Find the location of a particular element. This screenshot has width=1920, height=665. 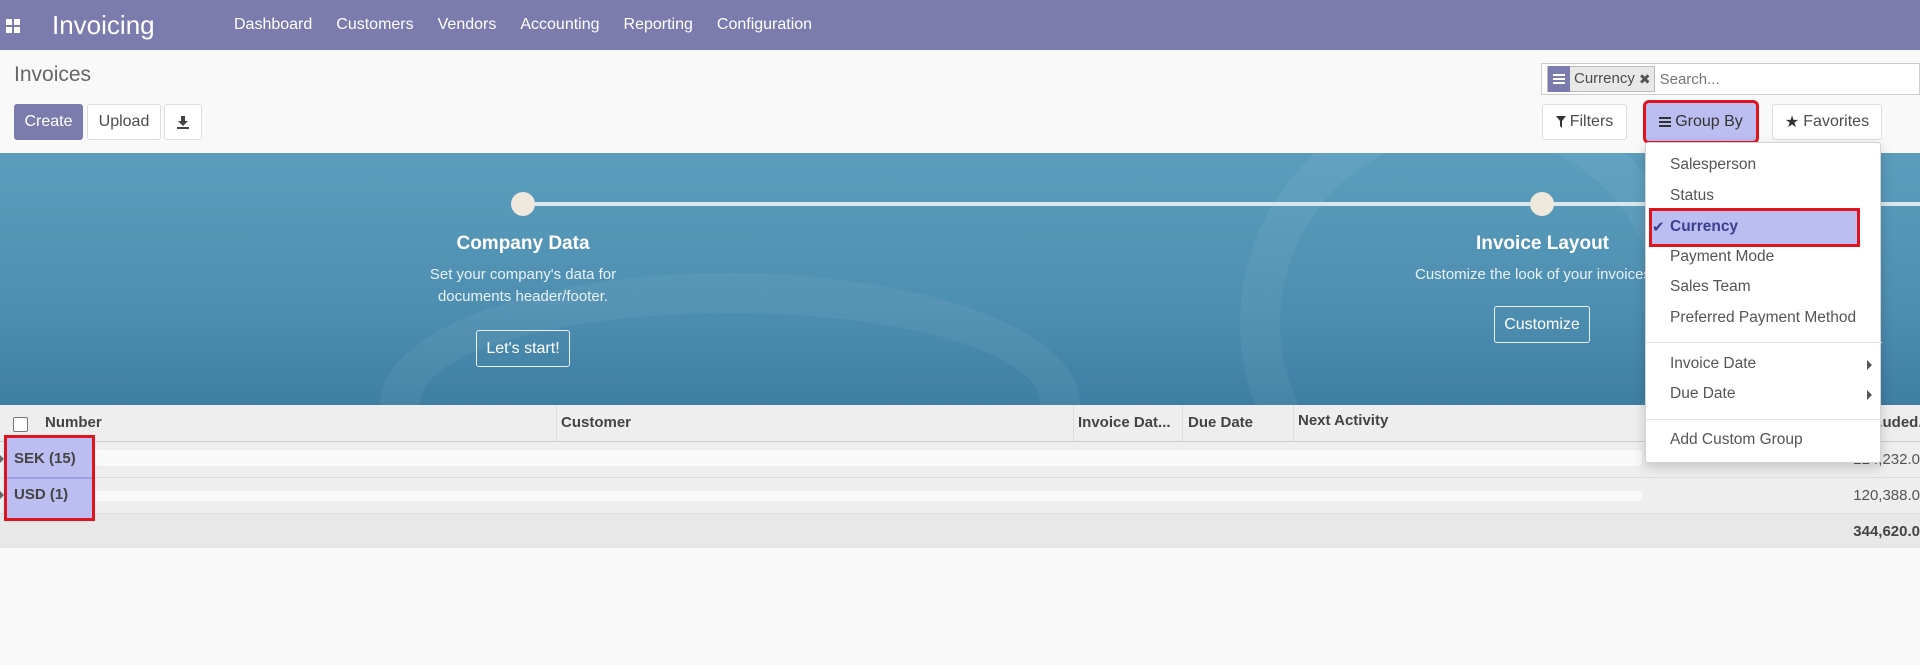

group-labels-highlight: SEK (15) USD (1) is located at coordinates (49, 478).